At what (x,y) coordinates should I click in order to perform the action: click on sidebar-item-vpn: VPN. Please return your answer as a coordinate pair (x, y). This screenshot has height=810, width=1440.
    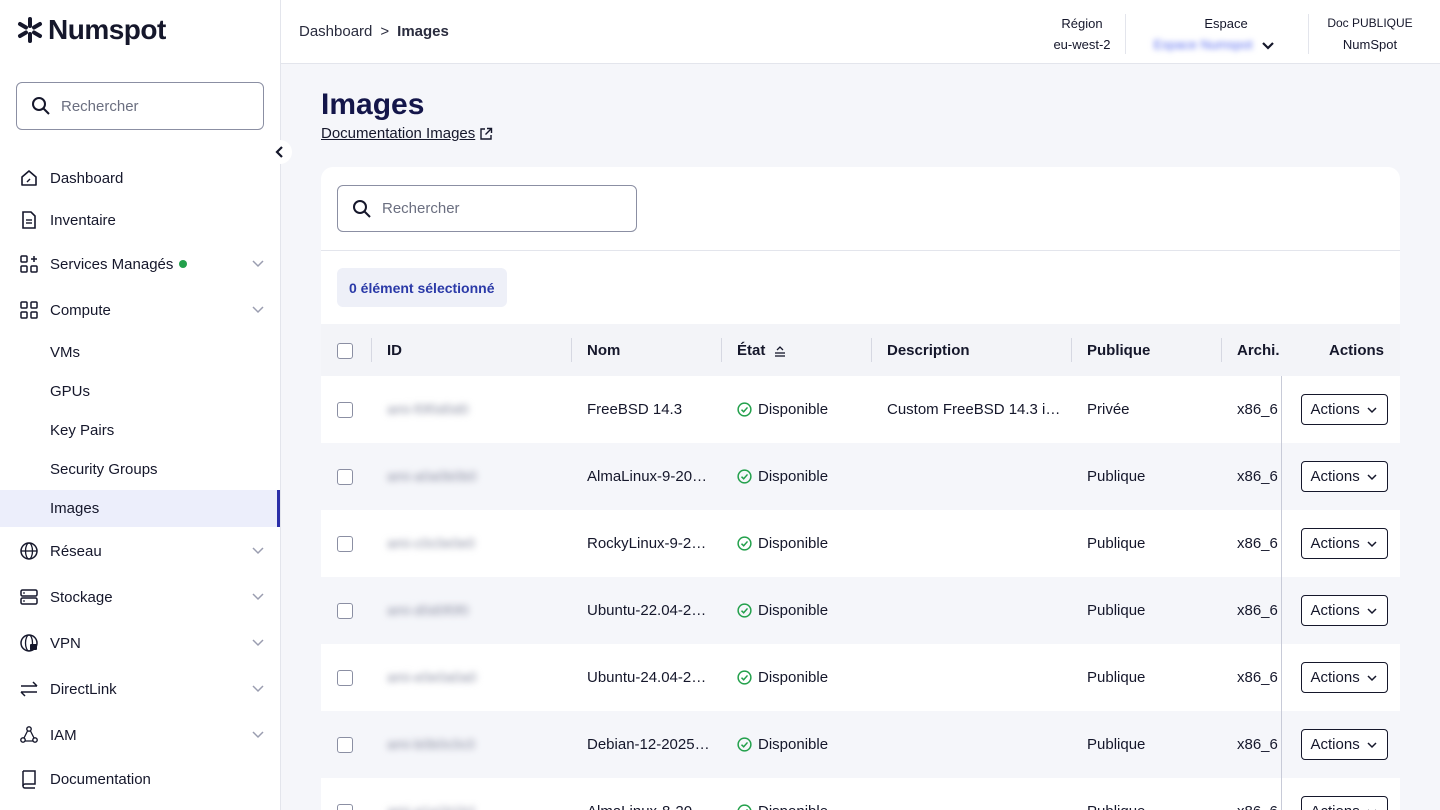
    Looking at the image, I should click on (143, 643).